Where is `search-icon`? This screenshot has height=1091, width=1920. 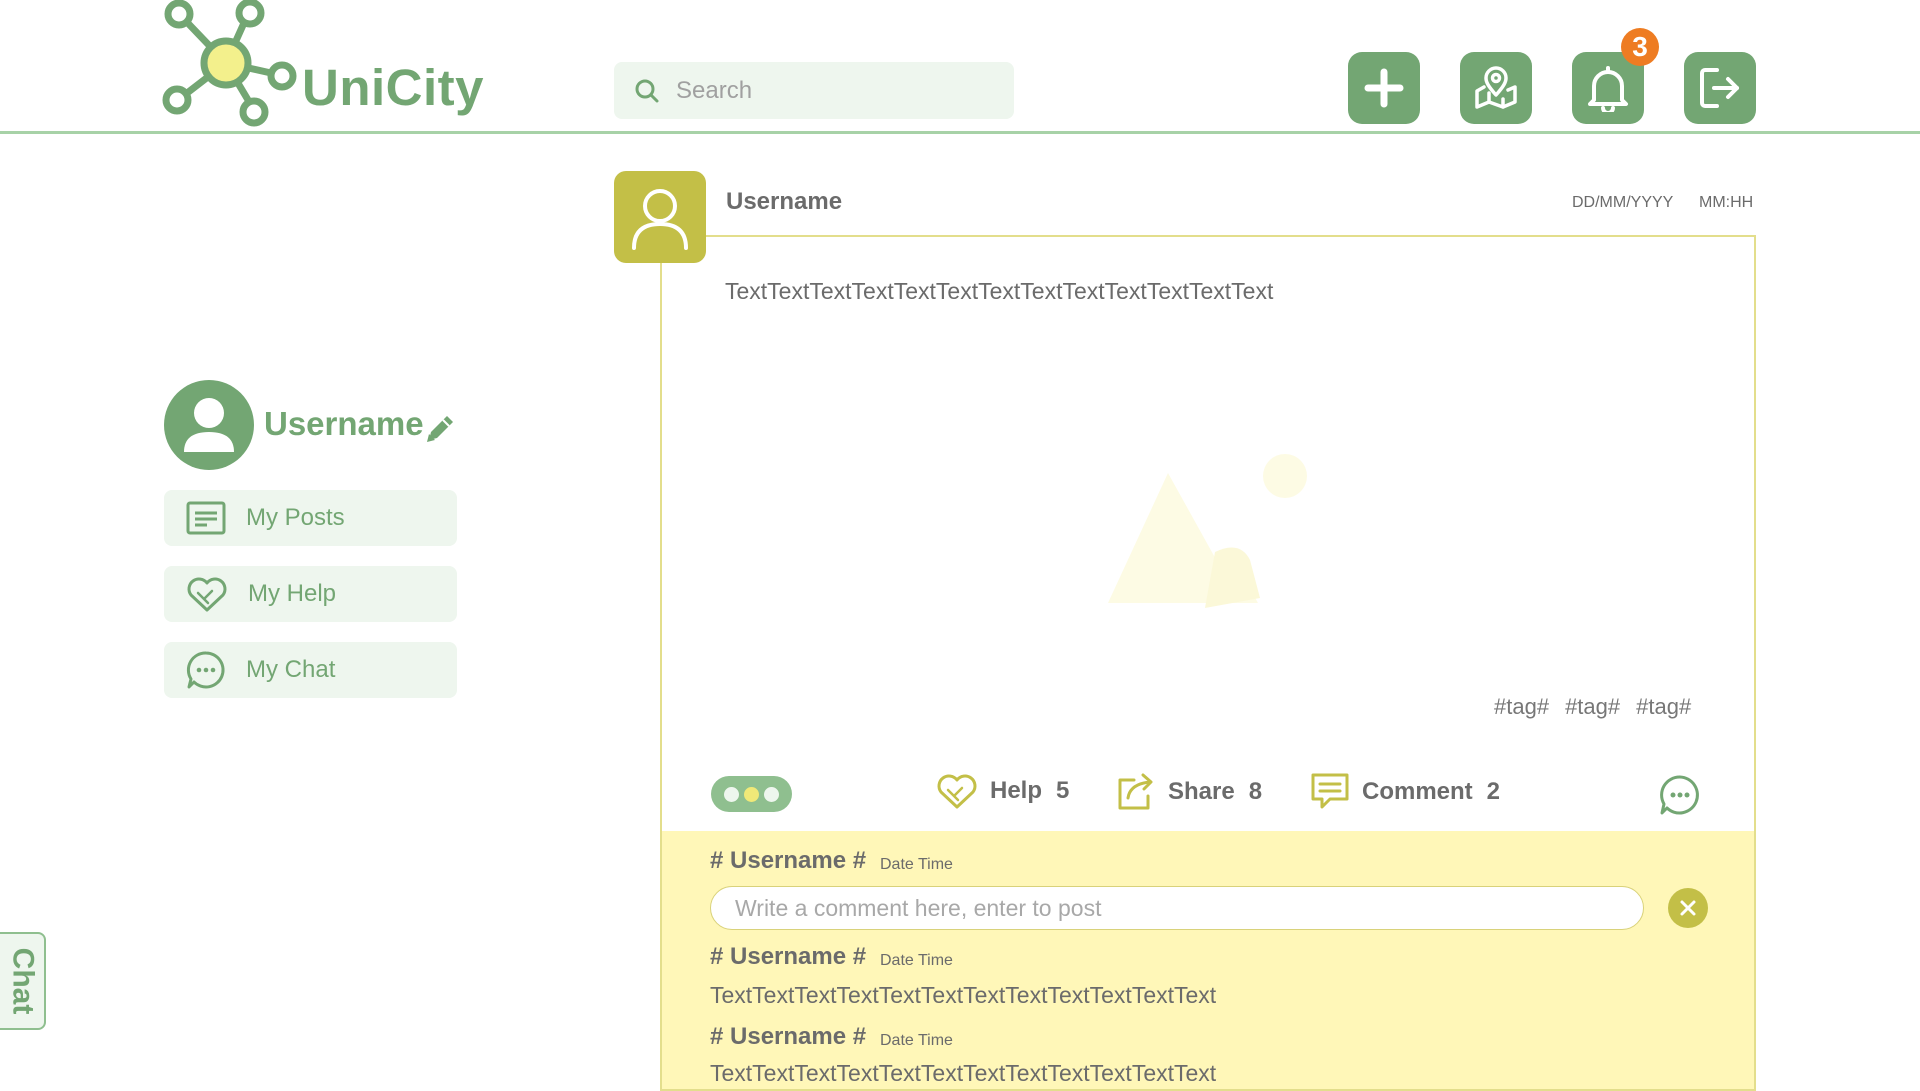
search-icon is located at coordinates (647, 90).